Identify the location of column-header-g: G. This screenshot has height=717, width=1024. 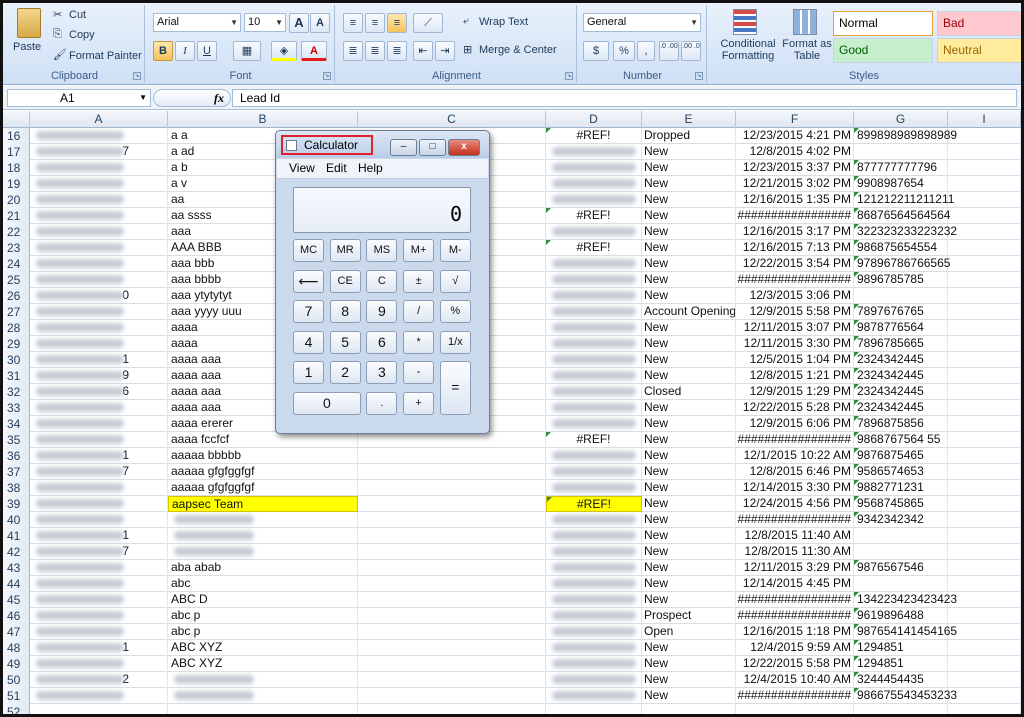
(901, 119).